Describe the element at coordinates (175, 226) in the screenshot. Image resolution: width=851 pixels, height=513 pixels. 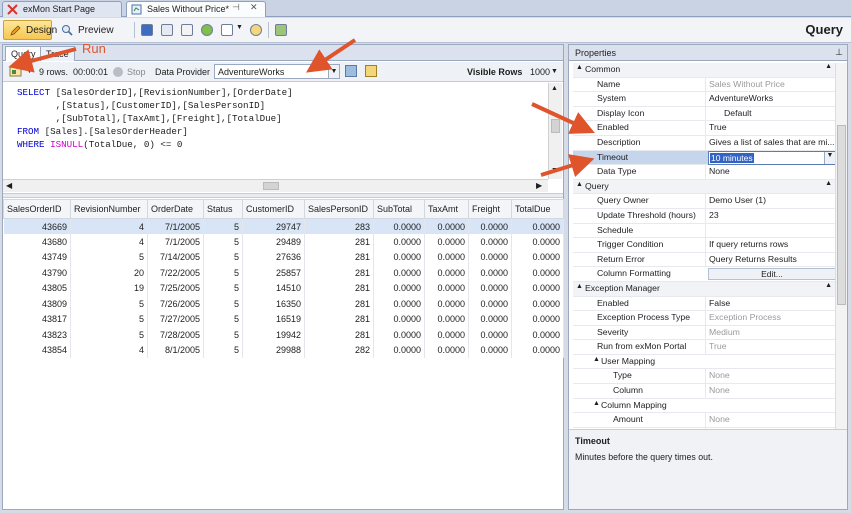
I see `grid-cell: 7/1/2005` at that location.